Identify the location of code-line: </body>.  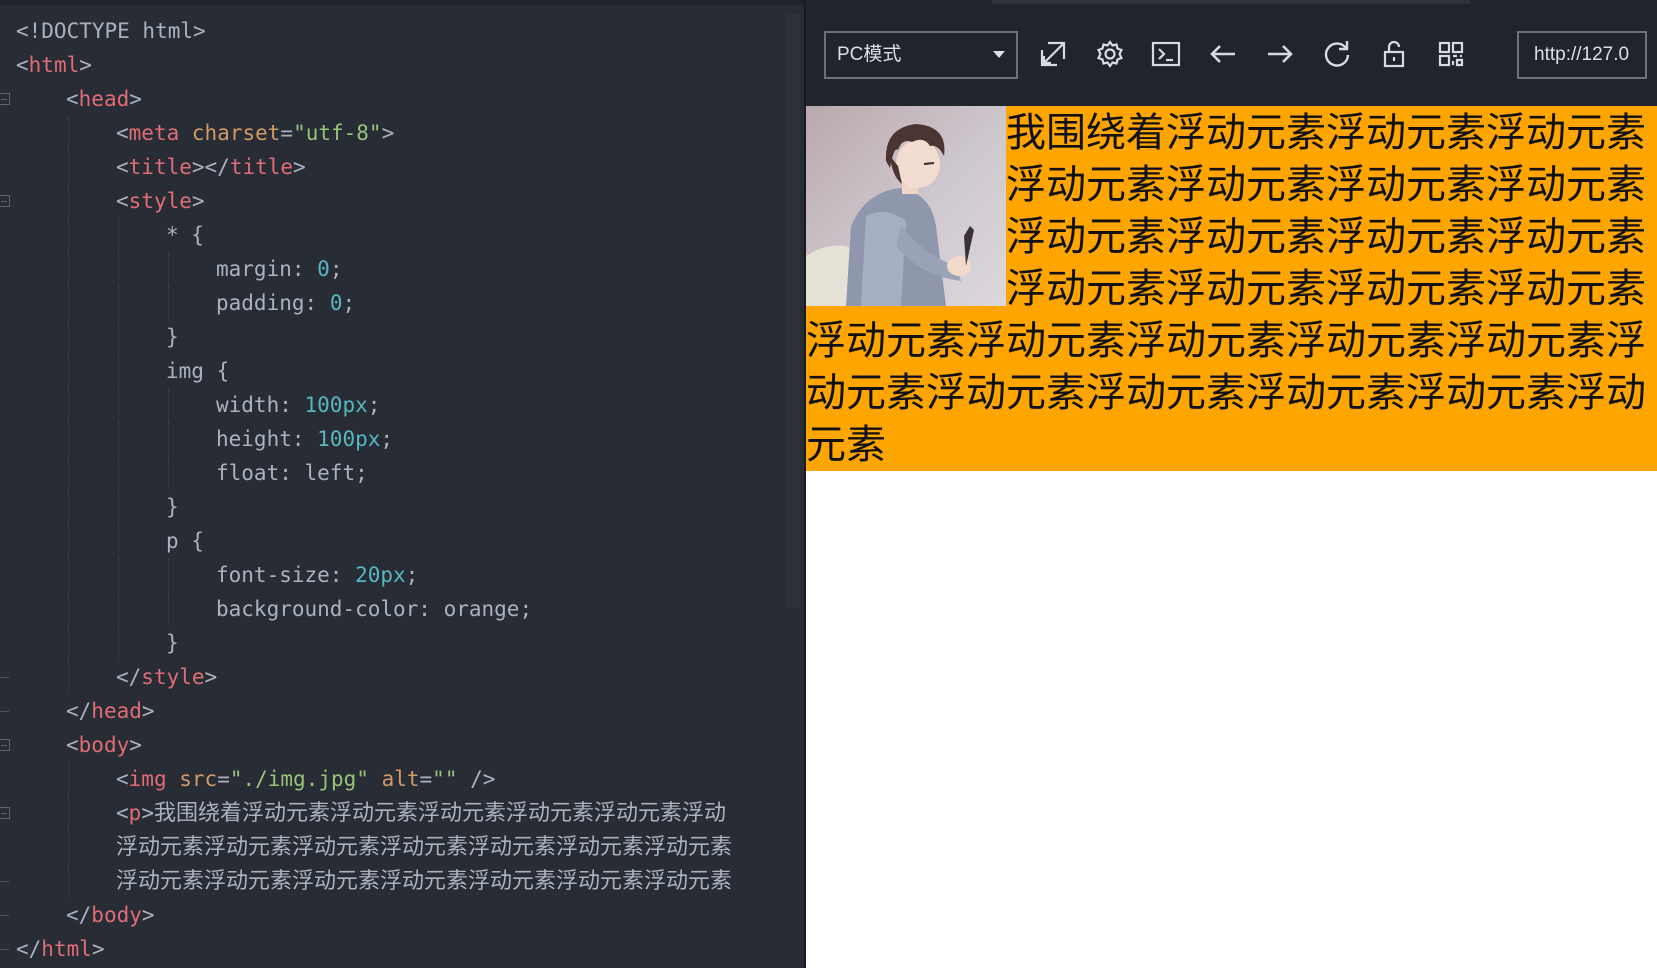
(393, 915).